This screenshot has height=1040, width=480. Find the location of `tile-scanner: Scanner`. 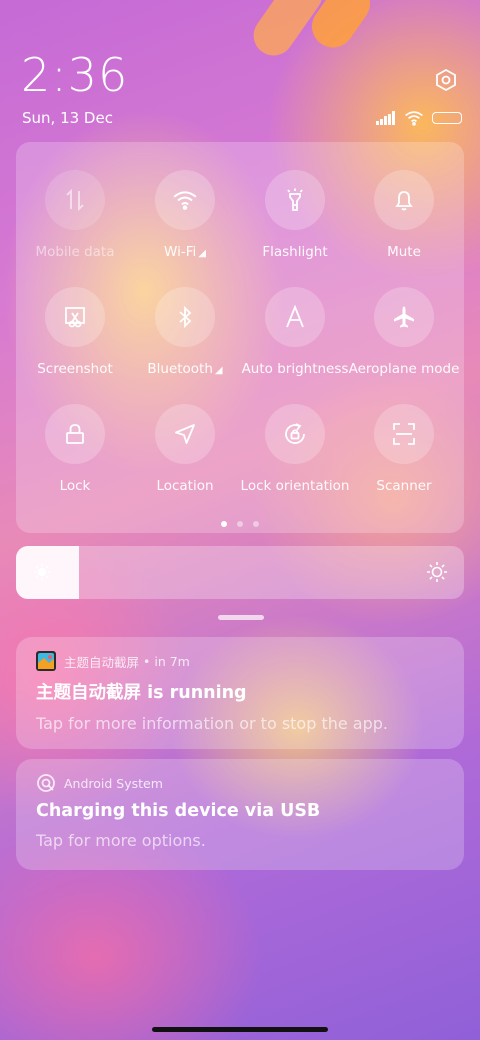

tile-scanner: Scanner is located at coordinates (404, 449).